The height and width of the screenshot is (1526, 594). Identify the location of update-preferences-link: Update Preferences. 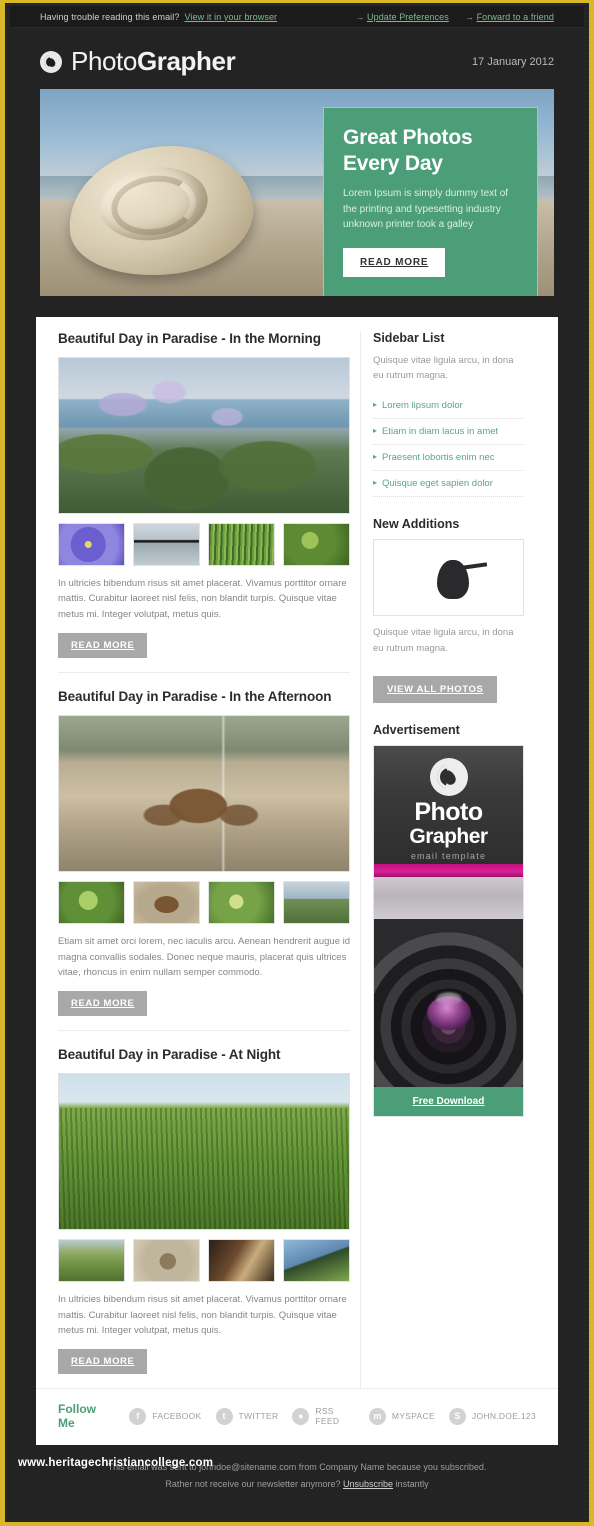
(408, 17).